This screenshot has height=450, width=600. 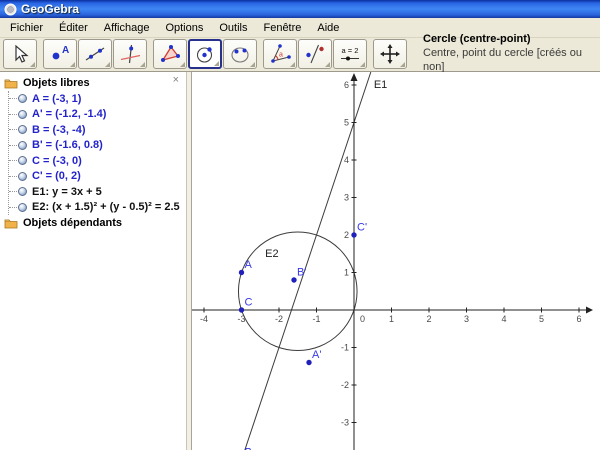 I want to click on perpendicular-line-tool-button, so click(x=130, y=54).